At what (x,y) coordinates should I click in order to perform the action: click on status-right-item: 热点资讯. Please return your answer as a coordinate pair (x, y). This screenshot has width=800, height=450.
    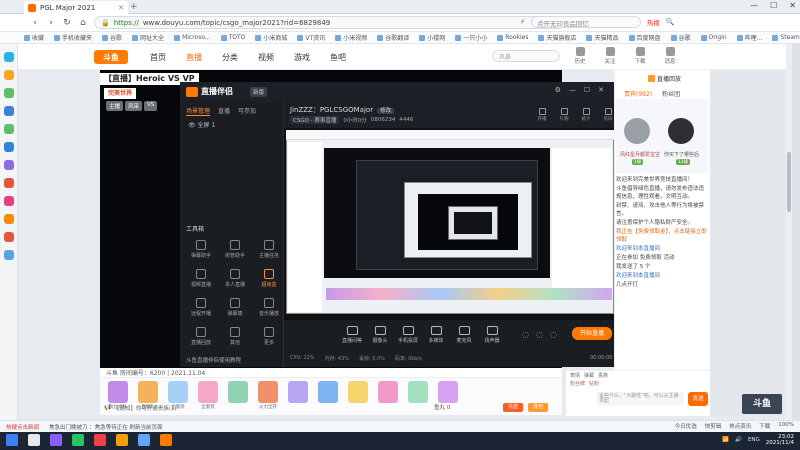
    Looking at the image, I should click on (740, 426).